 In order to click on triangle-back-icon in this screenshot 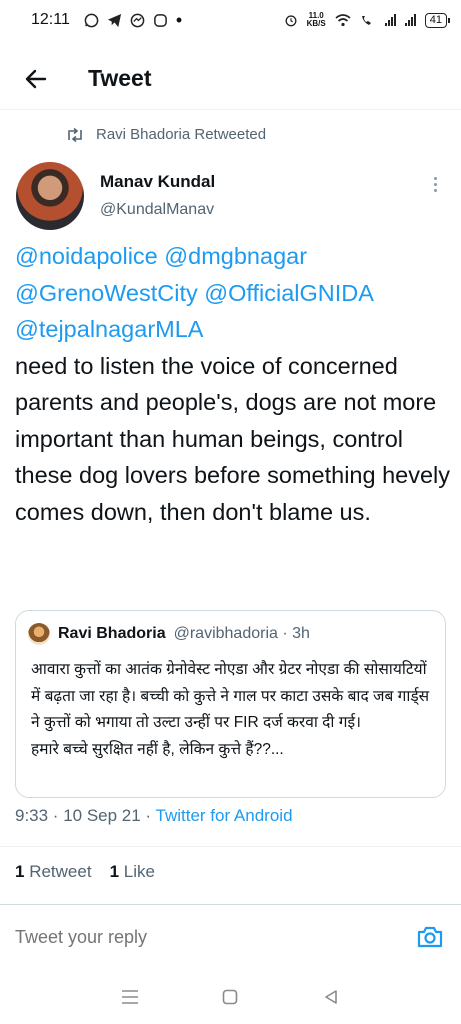, I will do `click(331, 997)`.